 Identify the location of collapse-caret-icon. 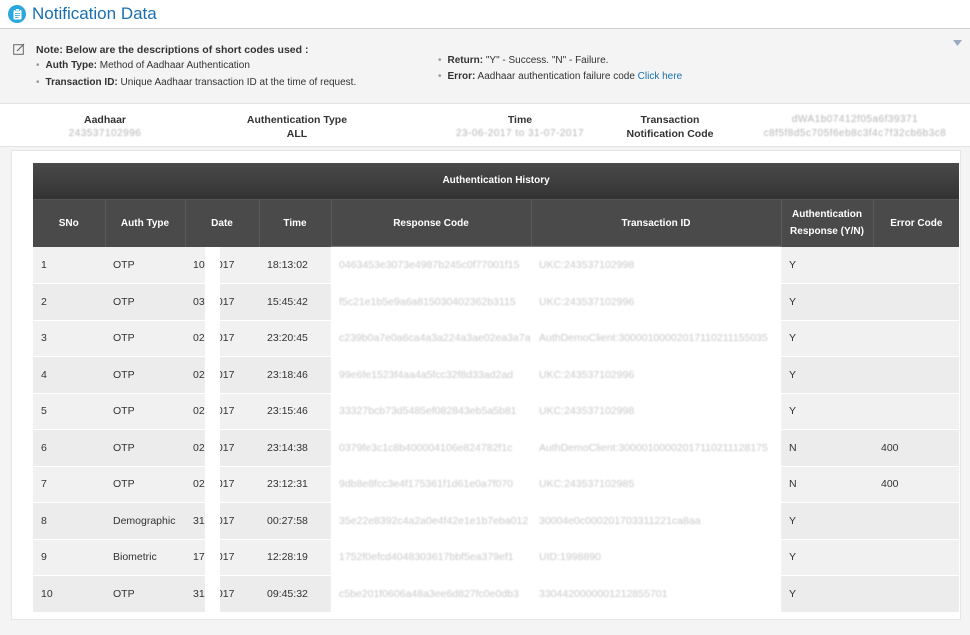
(957, 43).